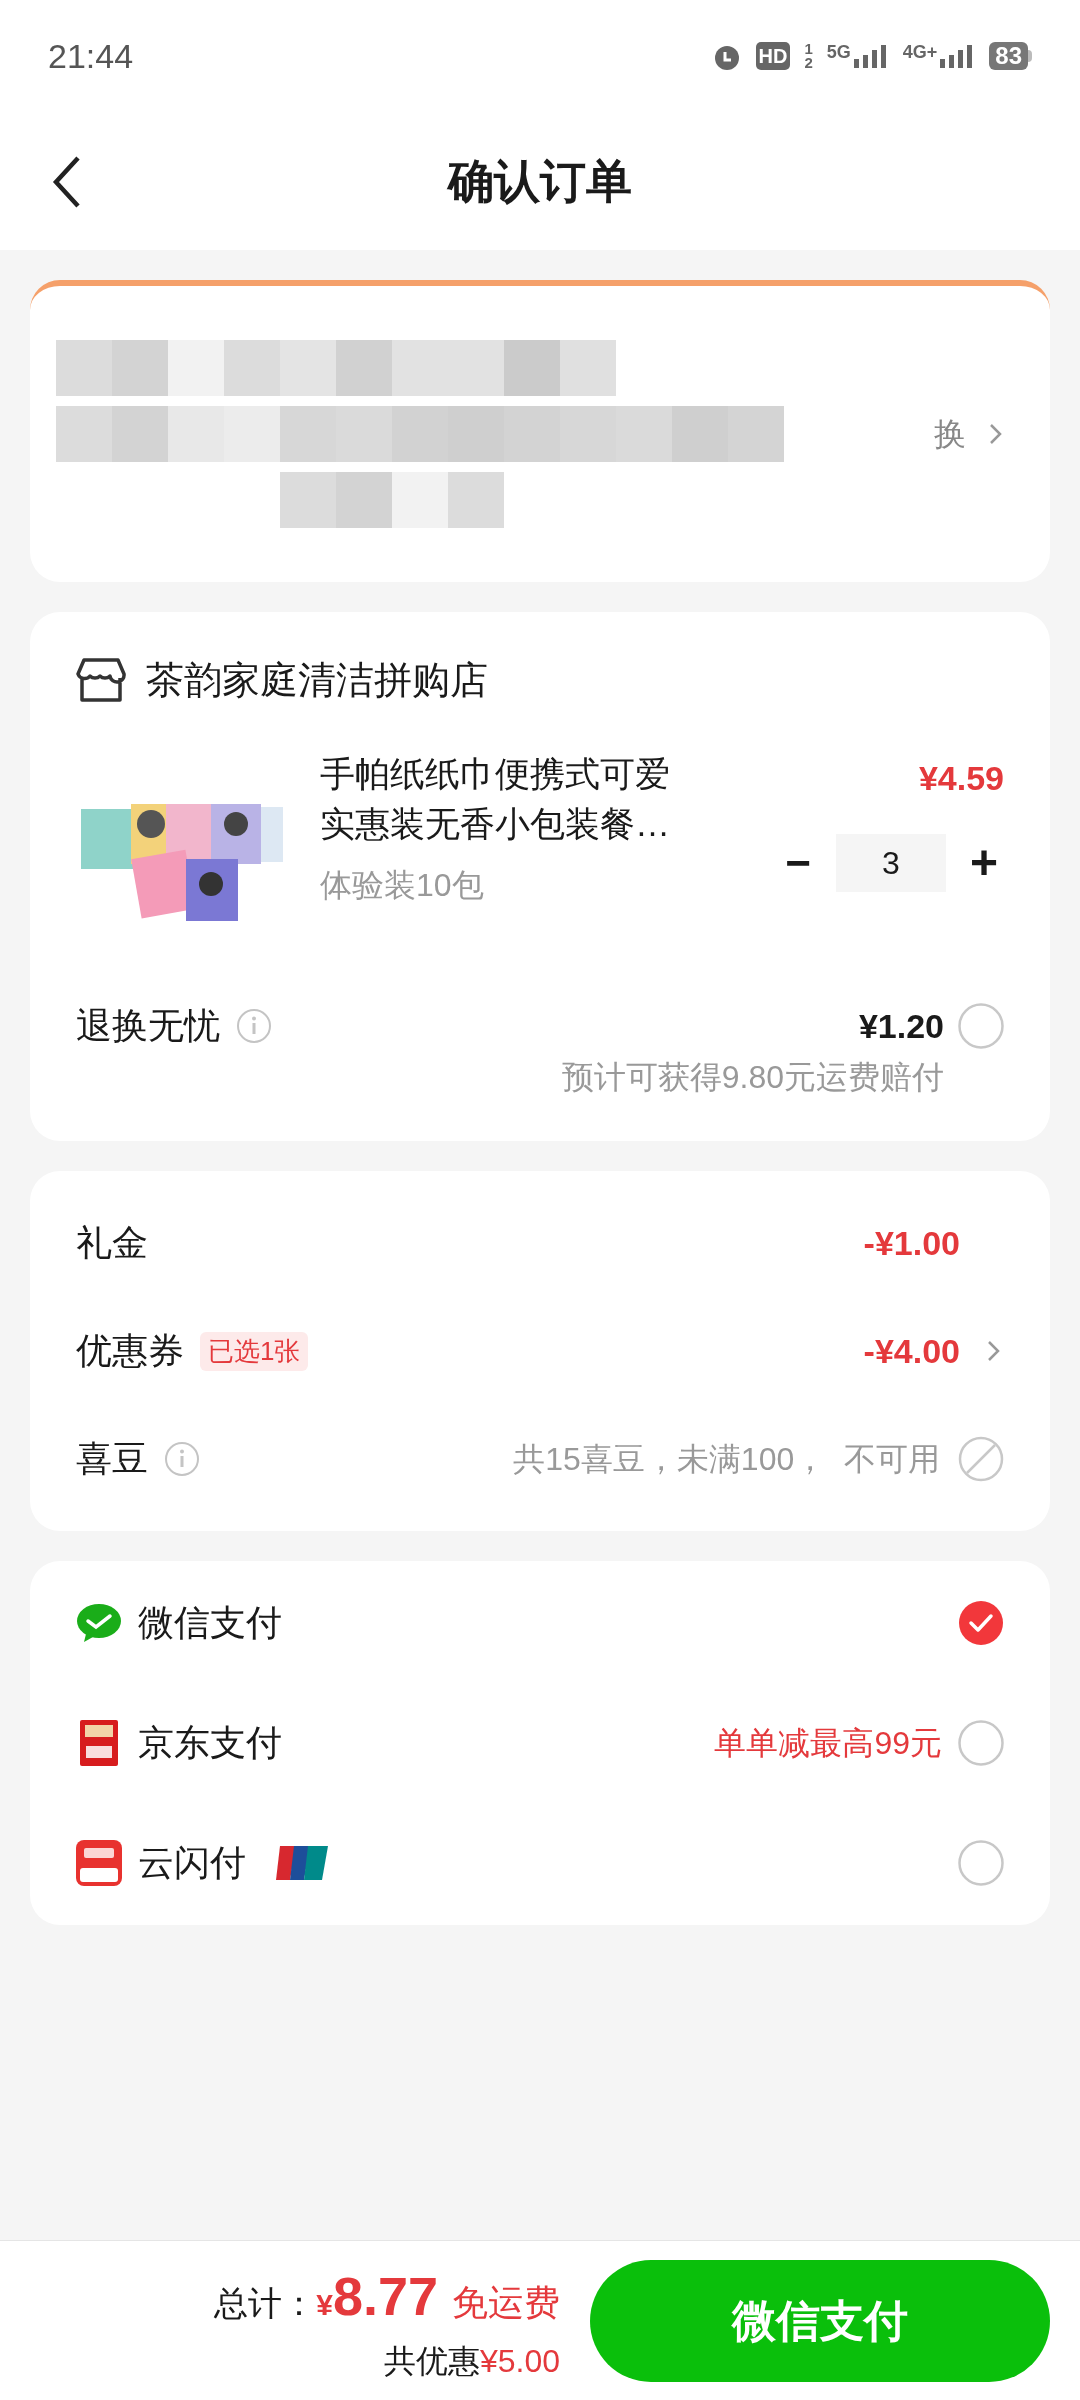 The image size is (1080, 2400). What do you see at coordinates (911, 1351) in the screenshot?
I see `discount-amount: -¥4.00` at bounding box center [911, 1351].